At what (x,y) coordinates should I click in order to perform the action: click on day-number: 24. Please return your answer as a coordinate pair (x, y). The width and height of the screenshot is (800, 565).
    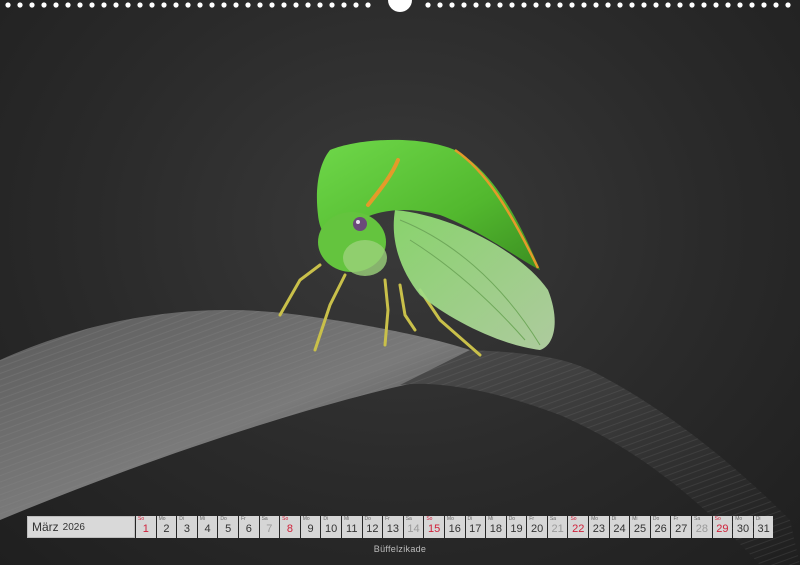
    Looking at the image, I should click on (619, 529).